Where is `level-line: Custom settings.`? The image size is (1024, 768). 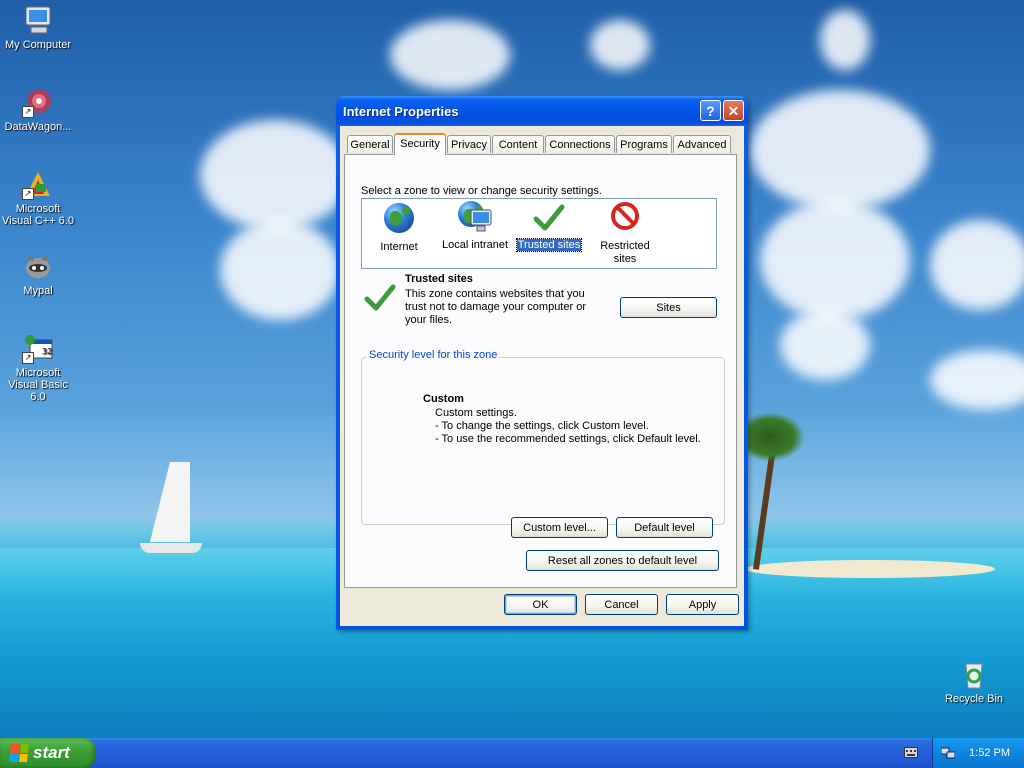
level-line: Custom settings. is located at coordinates (476, 413).